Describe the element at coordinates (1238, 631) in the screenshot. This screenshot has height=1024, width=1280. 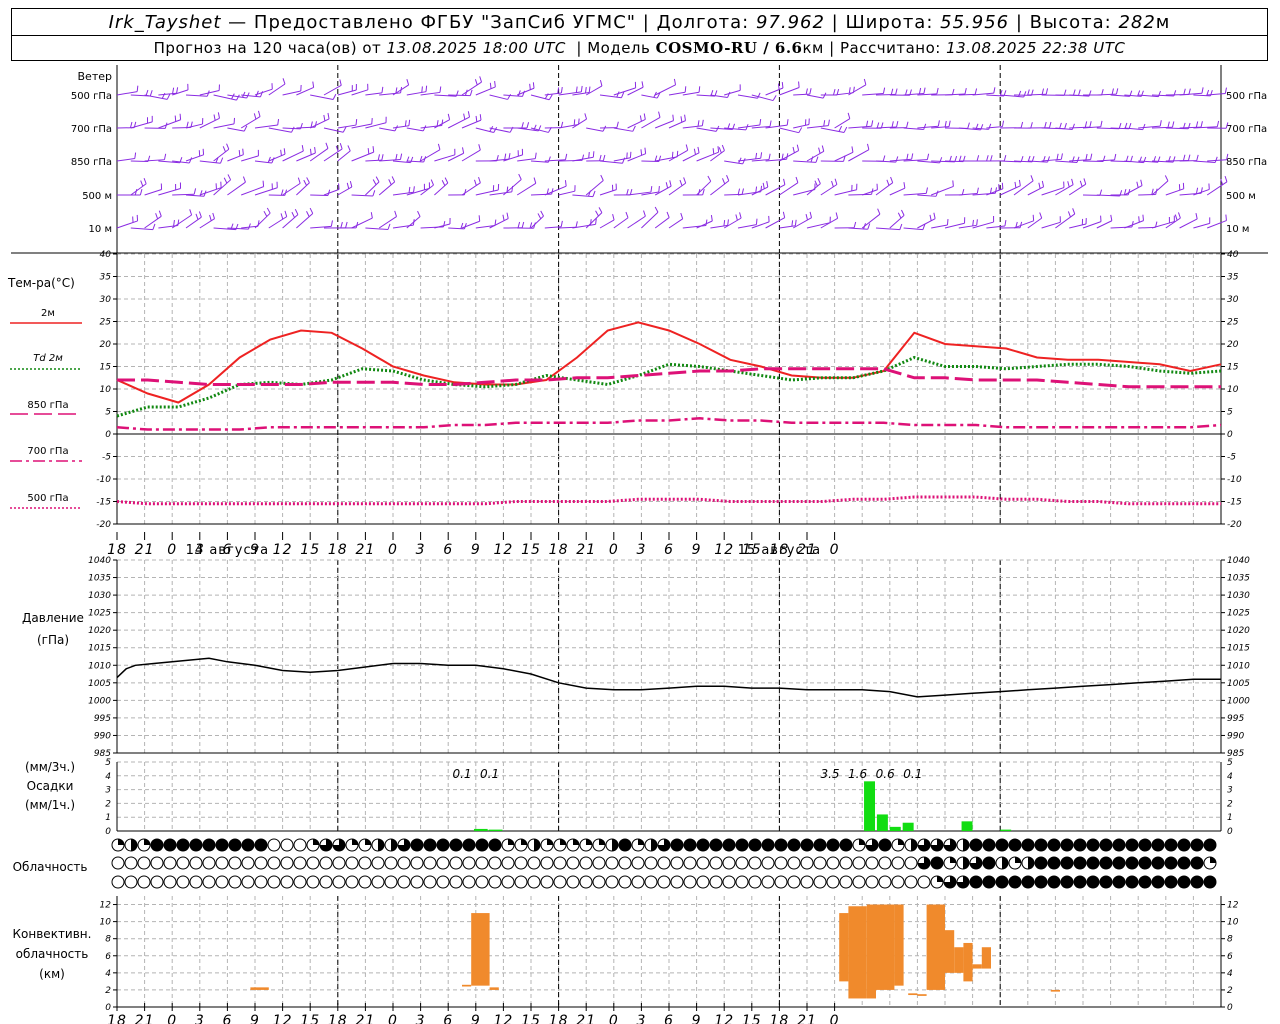
I see `y-tick-label: 1020` at that location.